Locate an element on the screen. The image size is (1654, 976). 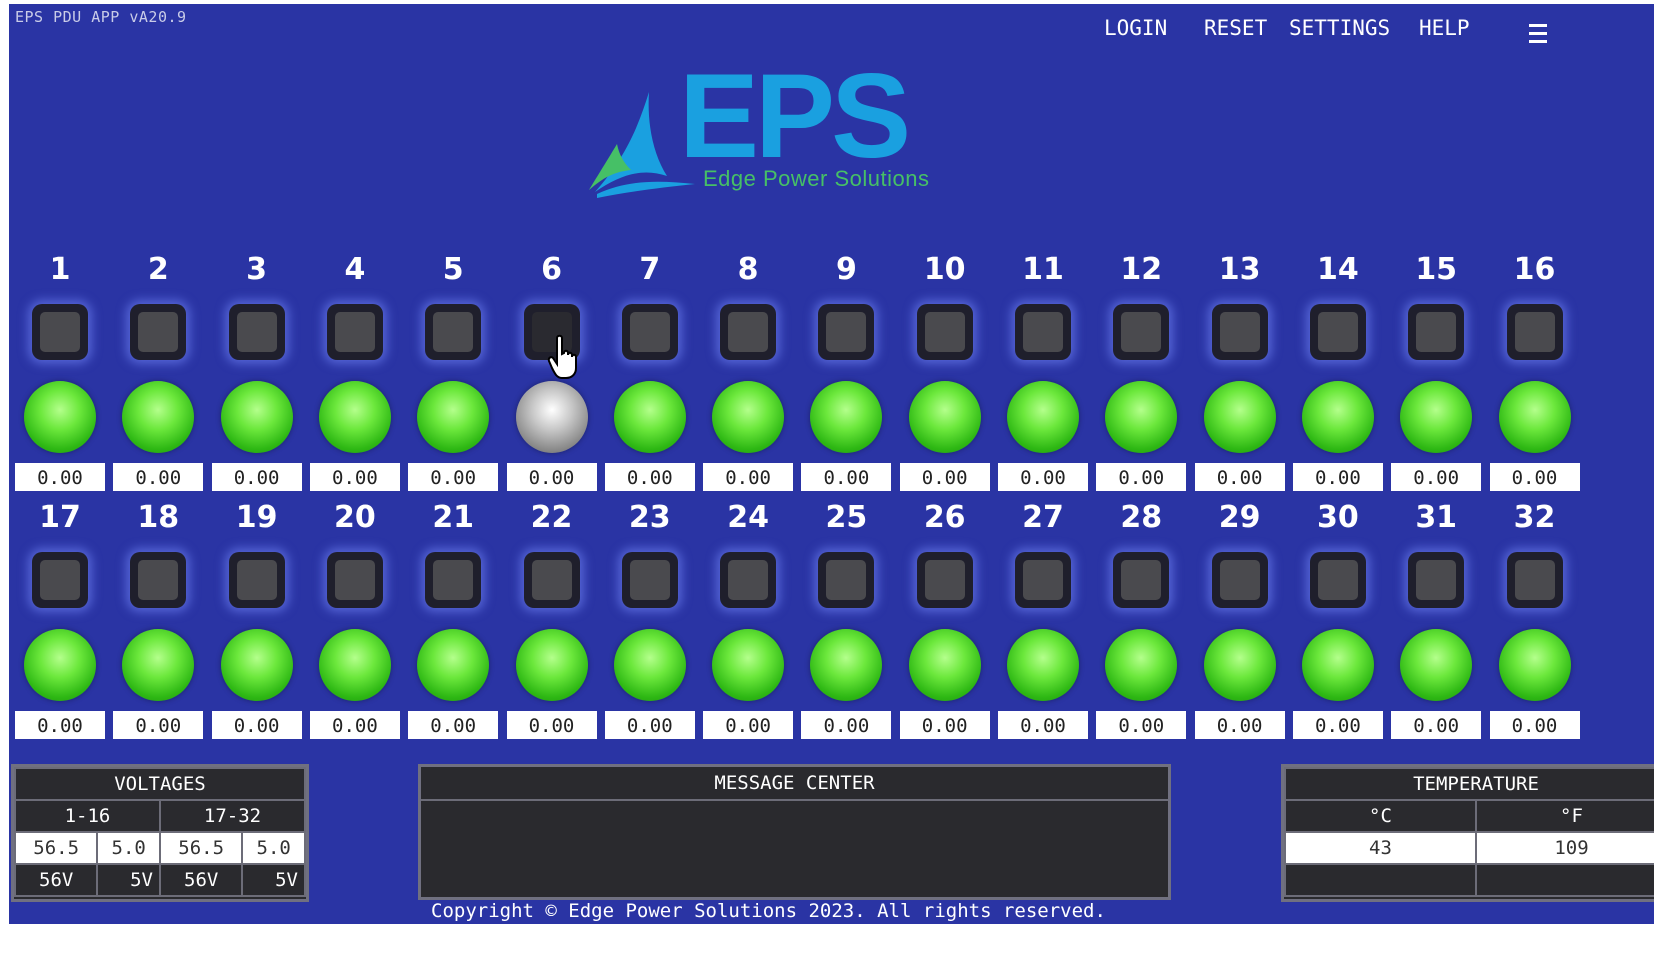
eps-logo: EPS Edge Power Solutions is located at coordinates (797, 128).